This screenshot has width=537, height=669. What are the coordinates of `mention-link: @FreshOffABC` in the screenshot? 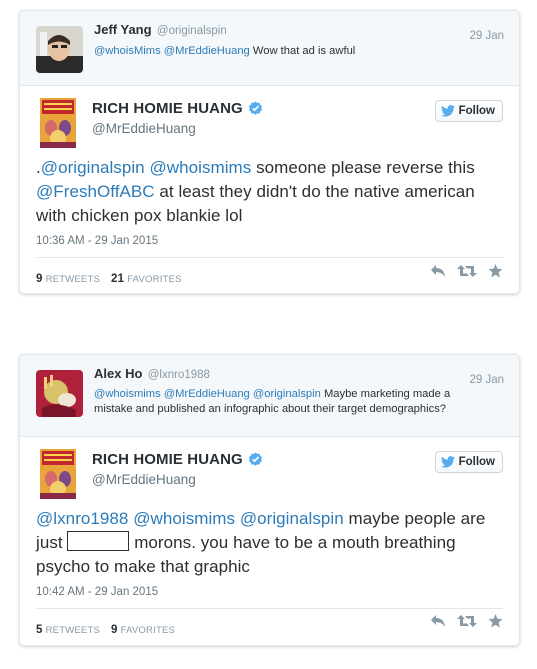 It's located at (95, 191).